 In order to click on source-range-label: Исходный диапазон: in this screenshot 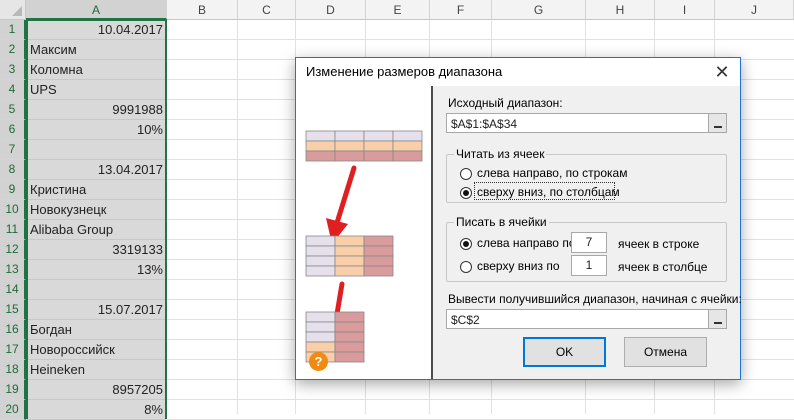, I will do `click(505, 103)`.